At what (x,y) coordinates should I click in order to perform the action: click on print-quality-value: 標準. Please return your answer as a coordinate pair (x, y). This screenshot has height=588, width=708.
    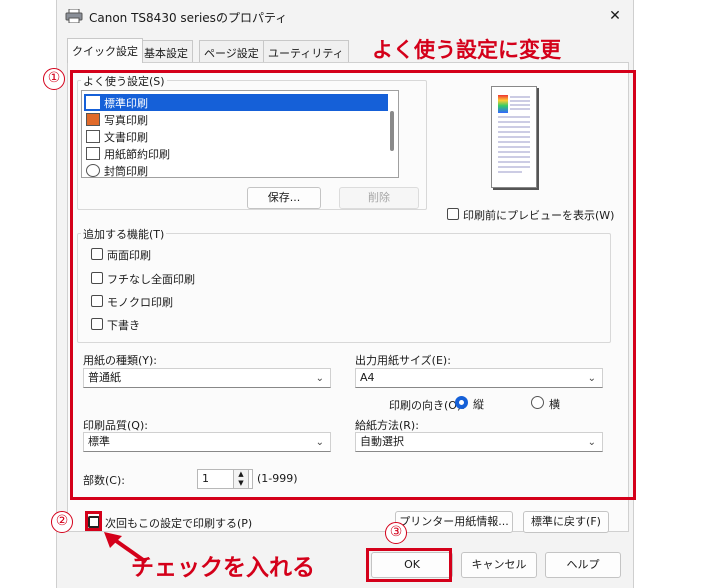
    Looking at the image, I should click on (99, 441).